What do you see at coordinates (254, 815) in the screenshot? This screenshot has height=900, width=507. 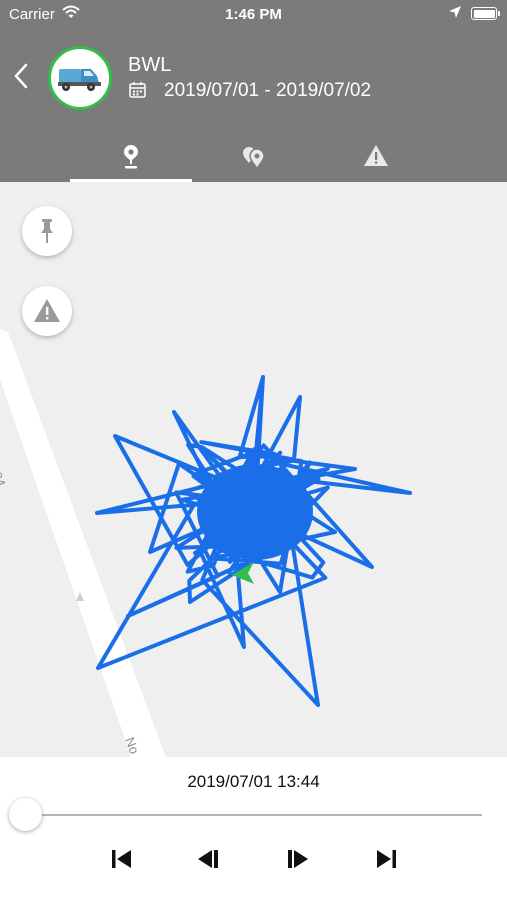 I see `playback-slider` at bounding box center [254, 815].